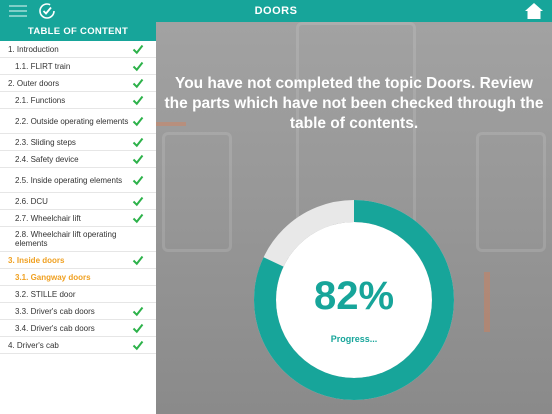  Describe the element at coordinates (66, 239) in the screenshot. I see `toc-item-label: 2.8. Wheelchair lift operating elements` at that location.